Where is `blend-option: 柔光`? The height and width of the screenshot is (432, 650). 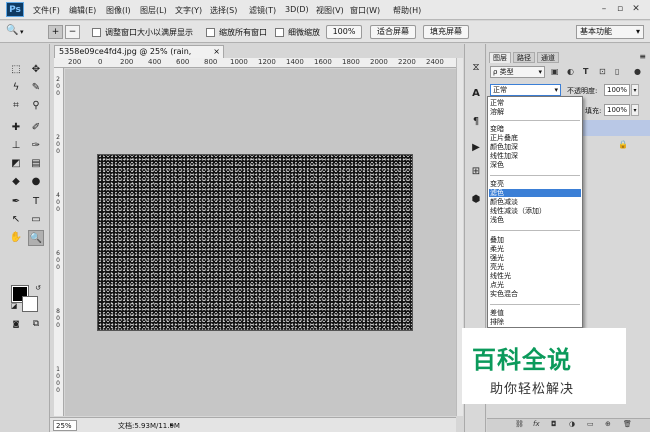 blend-option: 柔光 is located at coordinates (497, 249).